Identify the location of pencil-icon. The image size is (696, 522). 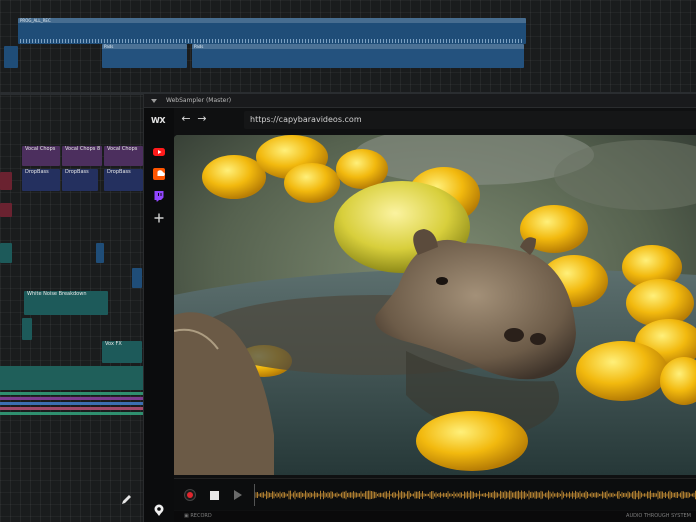
(126, 499).